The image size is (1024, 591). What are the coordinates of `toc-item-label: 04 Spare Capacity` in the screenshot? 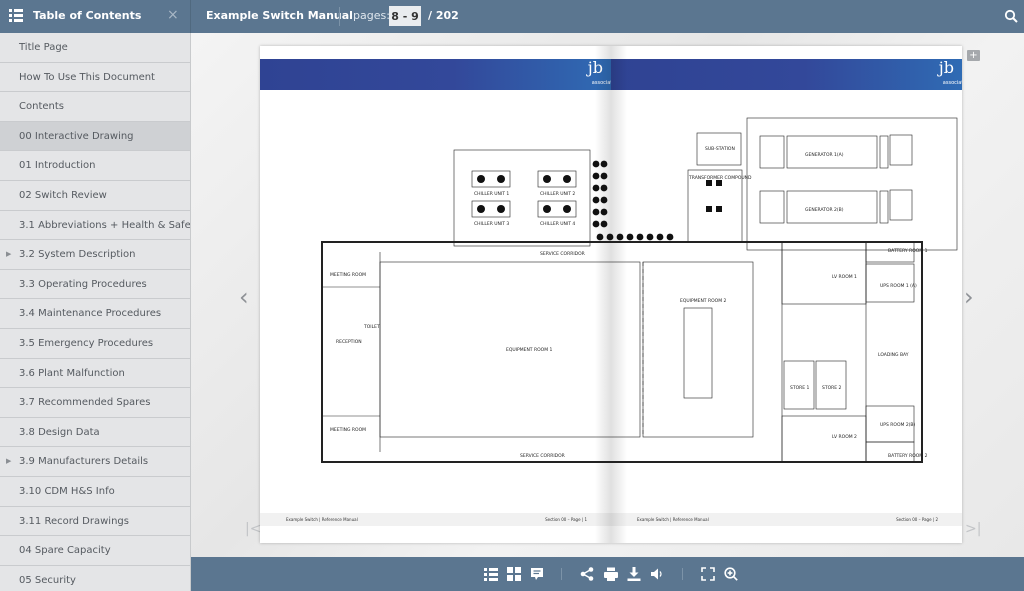 It's located at (65, 551).